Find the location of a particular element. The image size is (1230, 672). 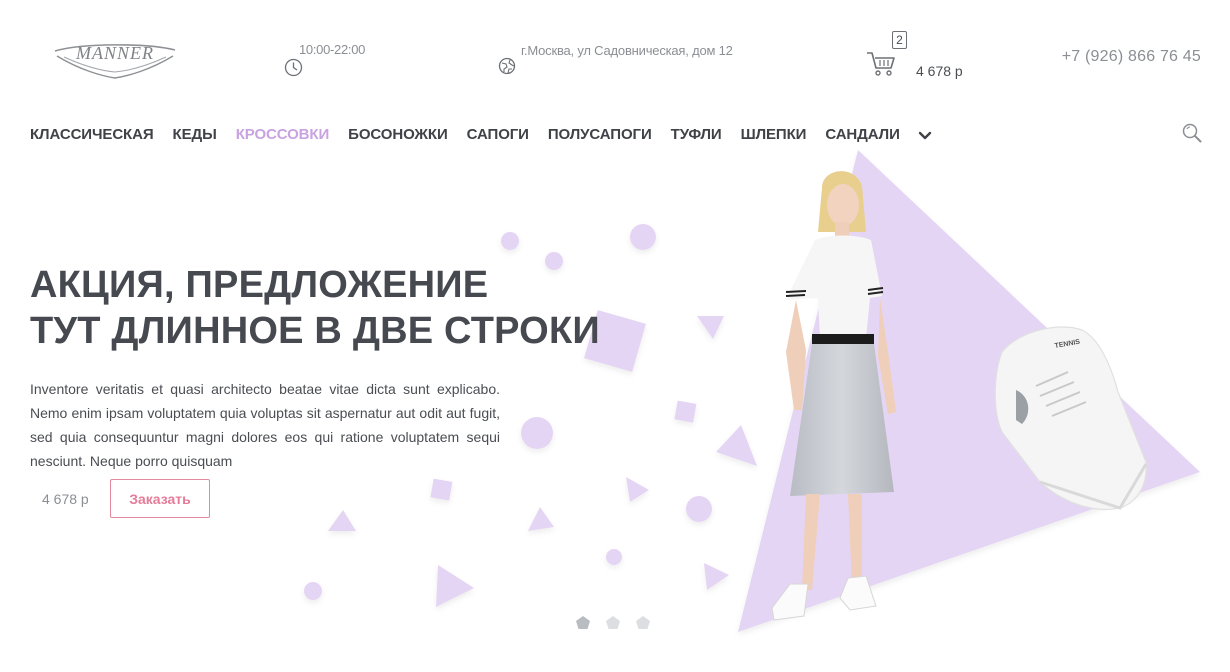

search-icon is located at coordinates (1192, 133).